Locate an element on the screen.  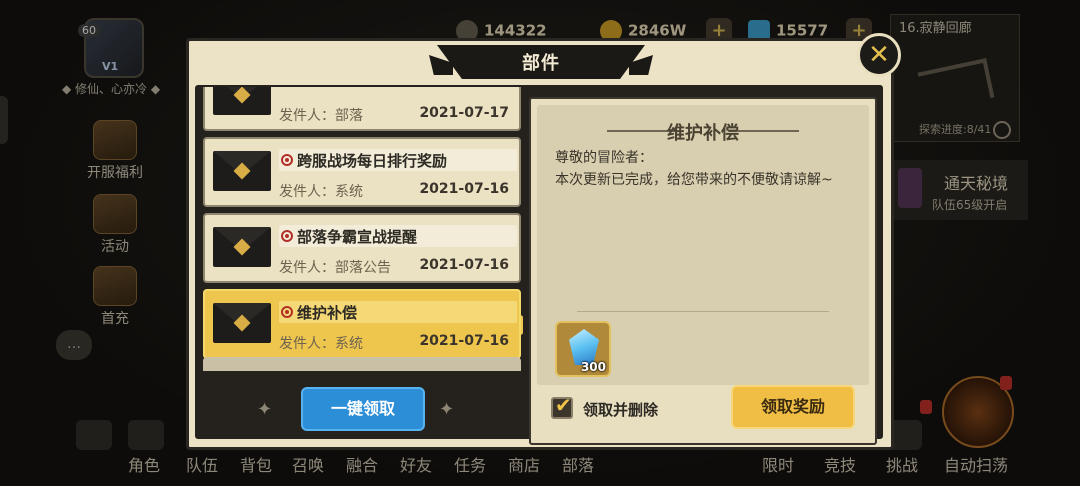
collect-all-button: 一键领取 is located at coordinates (363, 409).